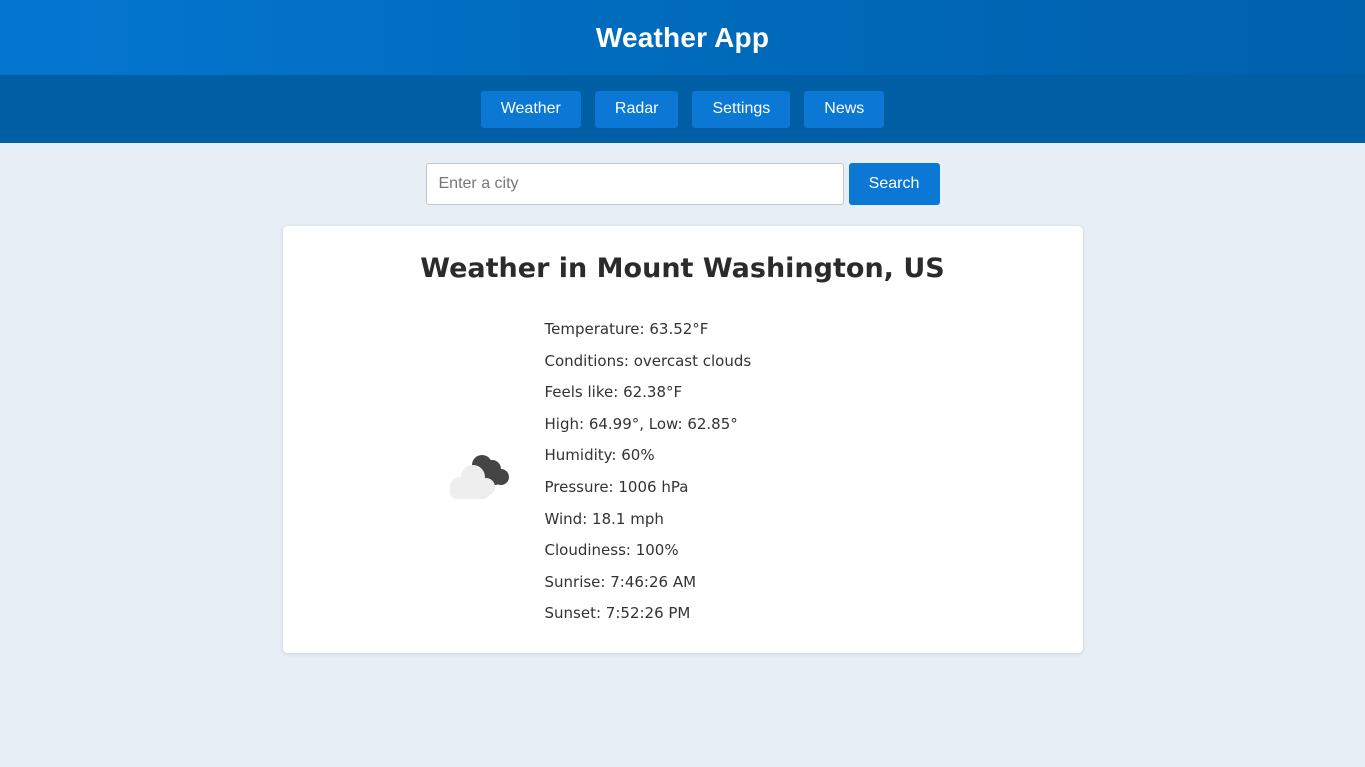 This screenshot has width=1365, height=767. Describe the element at coordinates (604, 518) in the screenshot. I see `detail-wind: Wind: 18.1 mph` at that location.